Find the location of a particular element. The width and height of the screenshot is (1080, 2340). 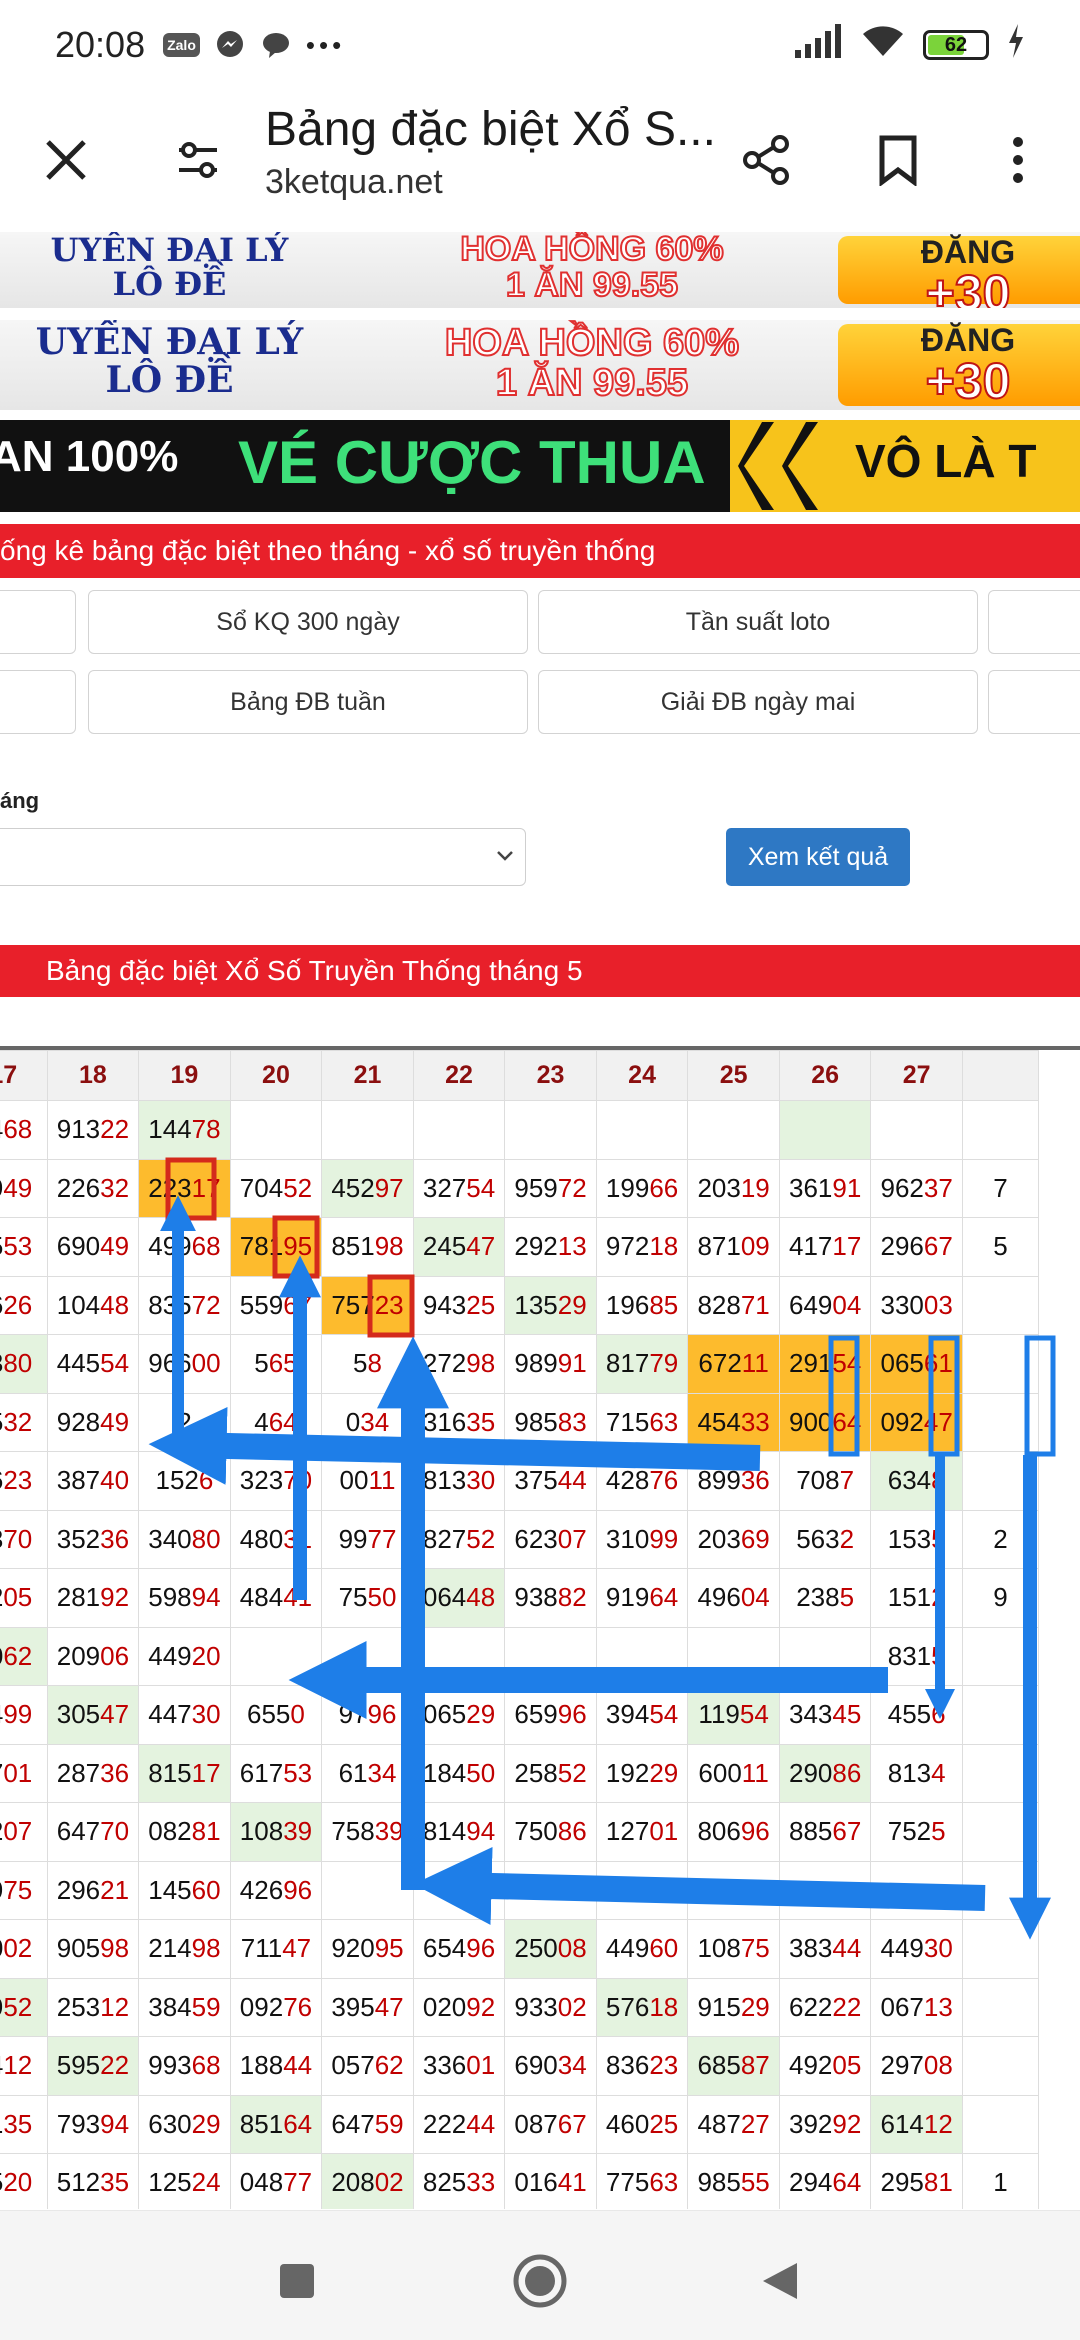

result-cell: 29213 is located at coordinates (550, 1247).